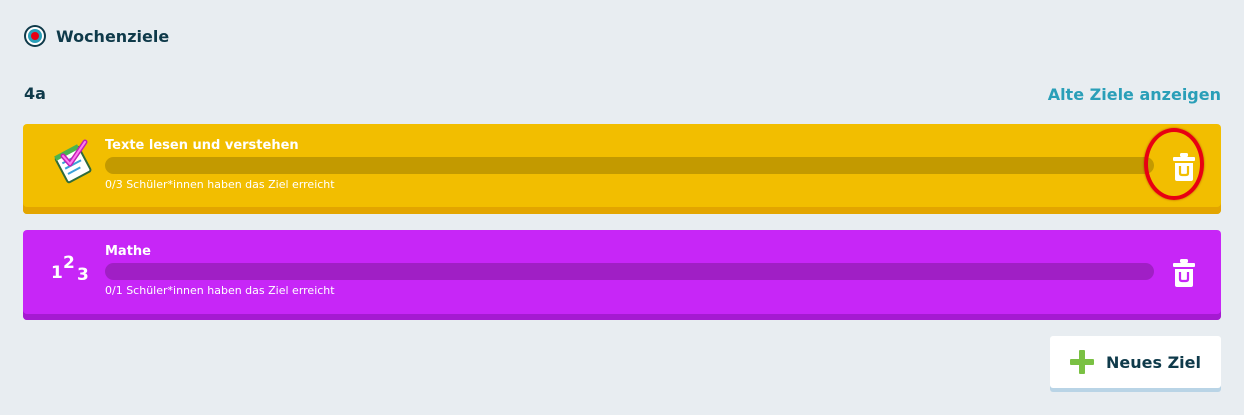  Describe the element at coordinates (74, 161) in the screenshot. I see `reading-checklist-icon` at that location.